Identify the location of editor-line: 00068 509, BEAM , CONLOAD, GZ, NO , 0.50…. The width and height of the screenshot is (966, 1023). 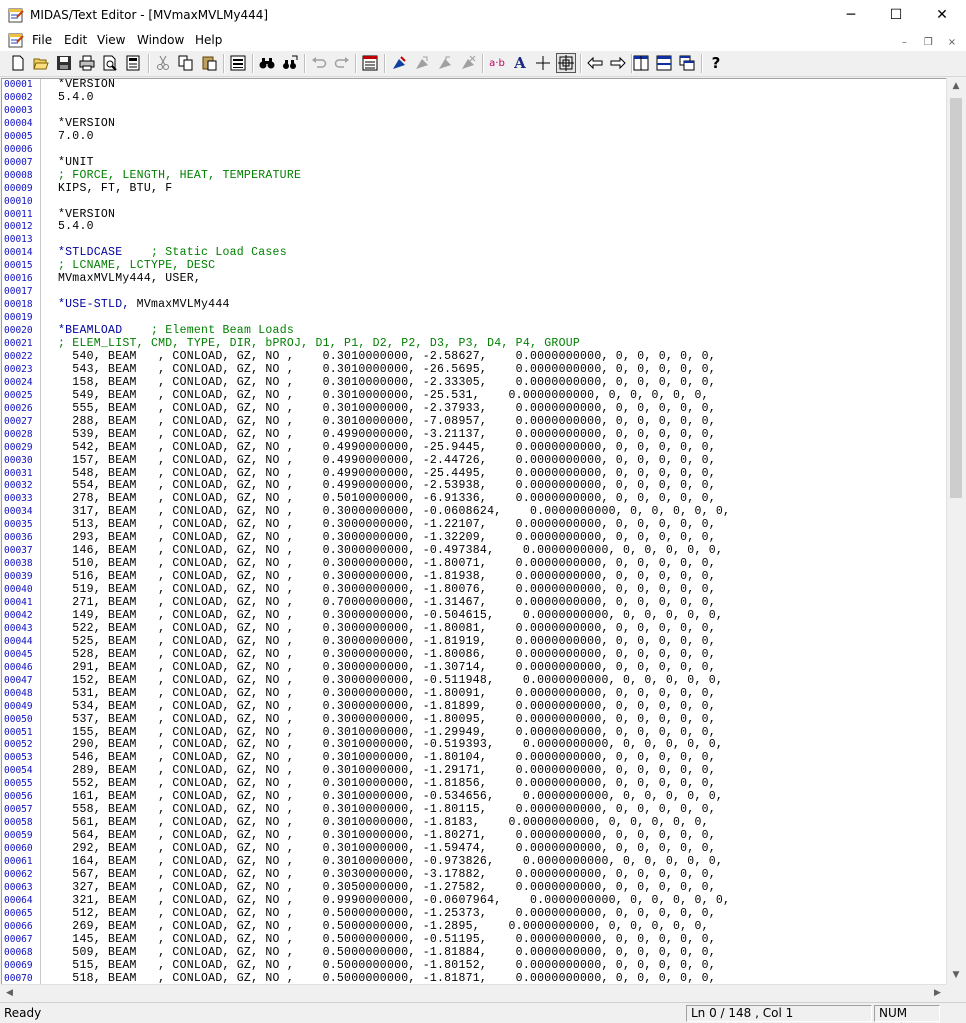
(472, 953).